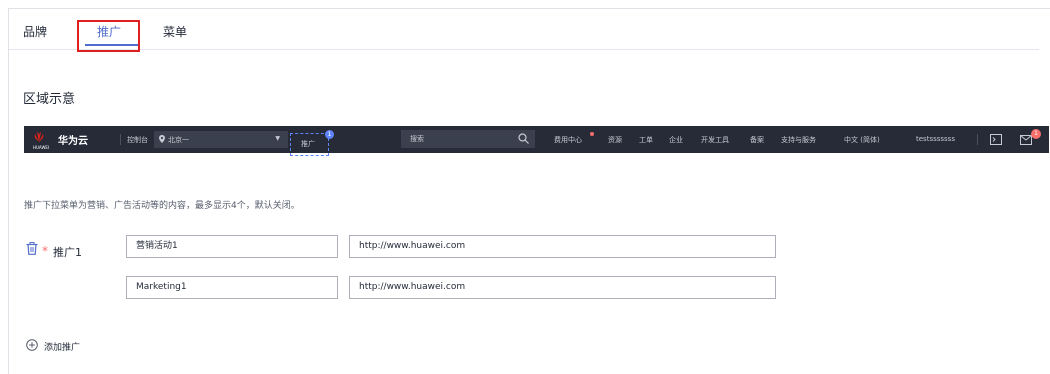  What do you see at coordinates (935, 139) in the screenshot?
I see `user-account: testsssssss` at bounding box center [935, 139].